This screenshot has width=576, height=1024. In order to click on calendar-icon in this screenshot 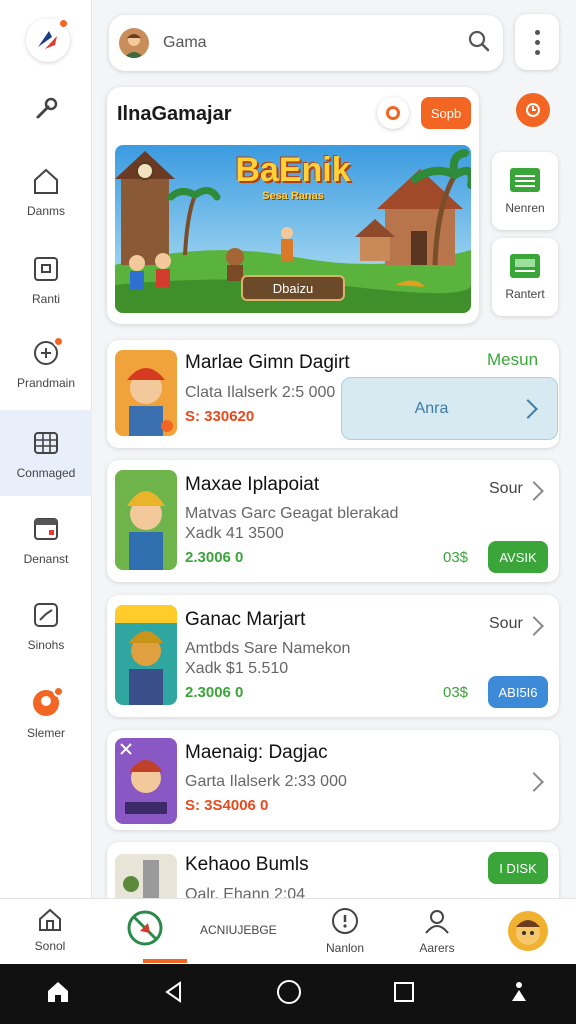, I will do `click(46, 529)`.